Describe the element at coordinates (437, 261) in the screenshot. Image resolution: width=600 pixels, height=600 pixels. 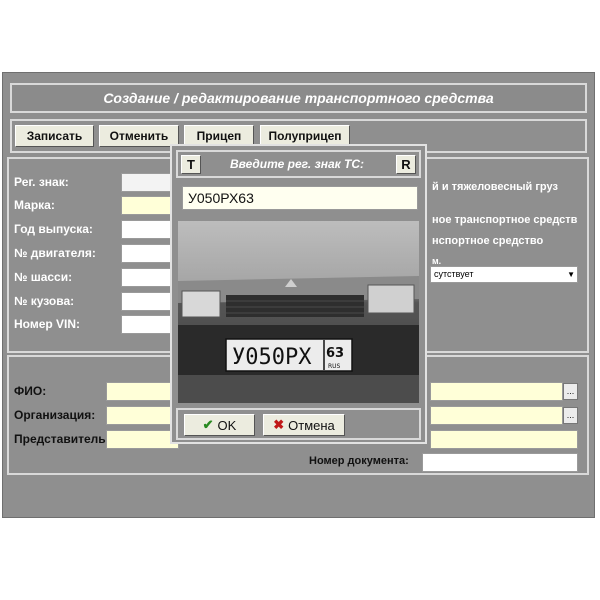
I see `small-label: м.` at that location.